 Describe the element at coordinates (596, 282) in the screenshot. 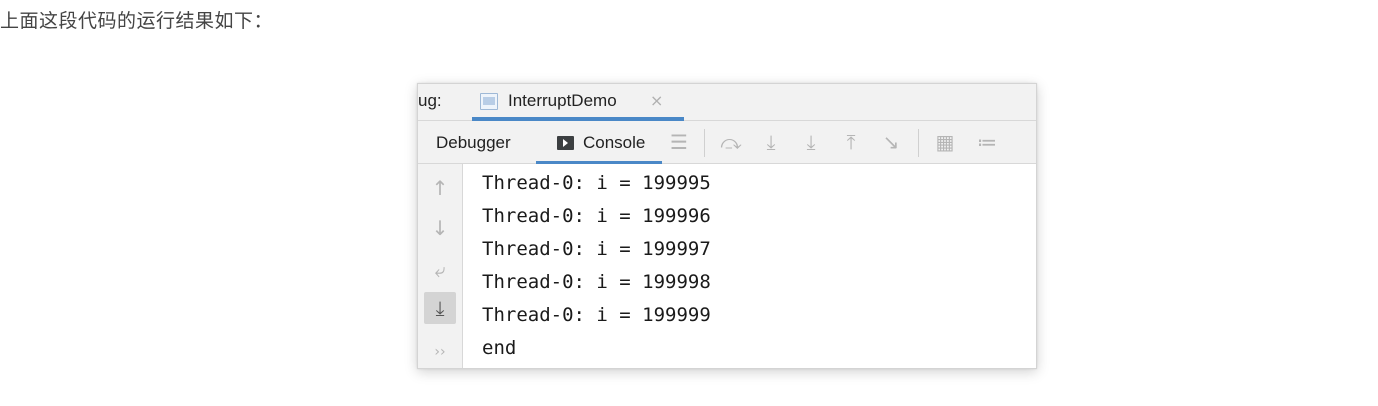

I see `console-line: Thread-0: i = 199998` at that location.